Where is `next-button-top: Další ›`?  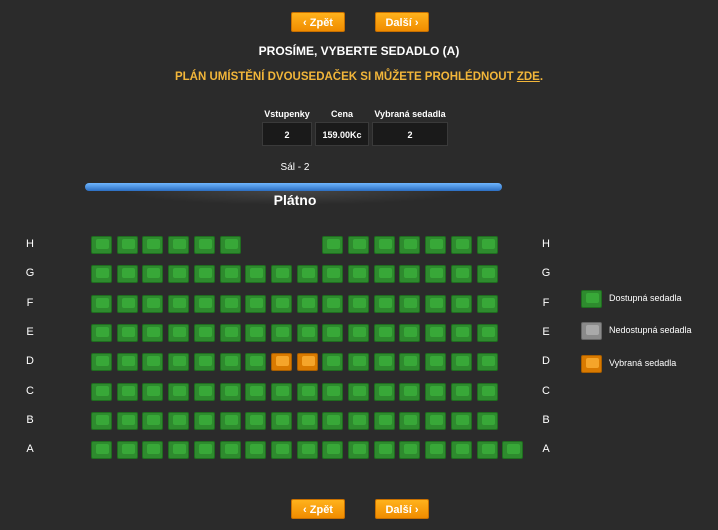 next-button-top: Další › is located at coordinates (402, 22).